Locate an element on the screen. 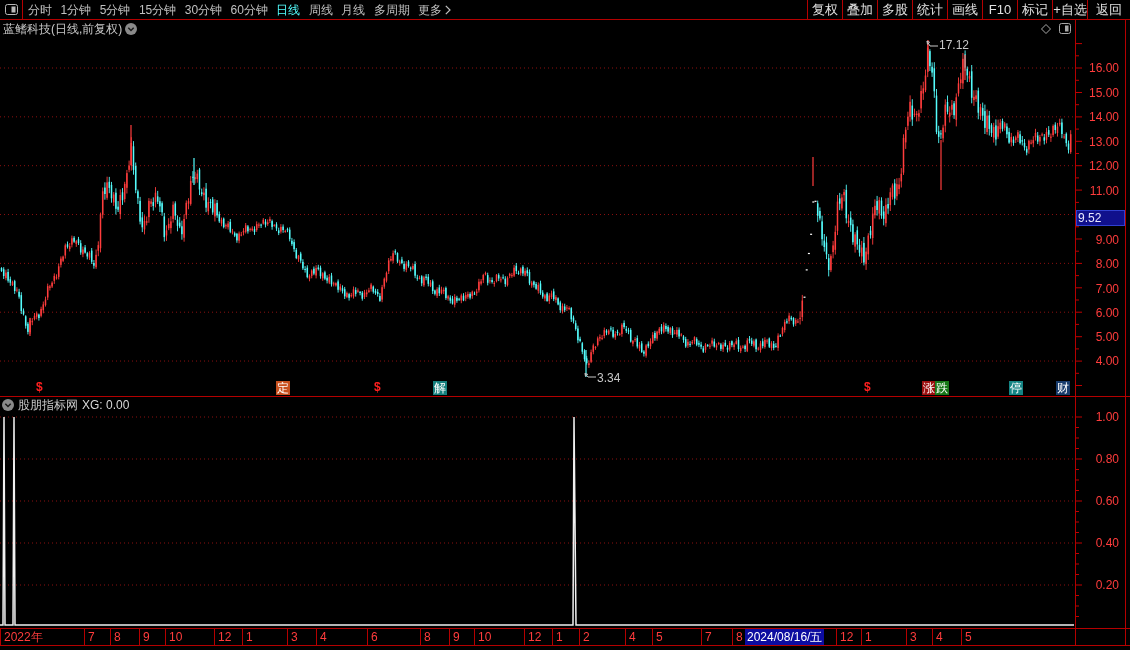 The width and height of the screenshot is (1130, 650). price-axis-label: 12.00 is located at coordinates (1103, 166).